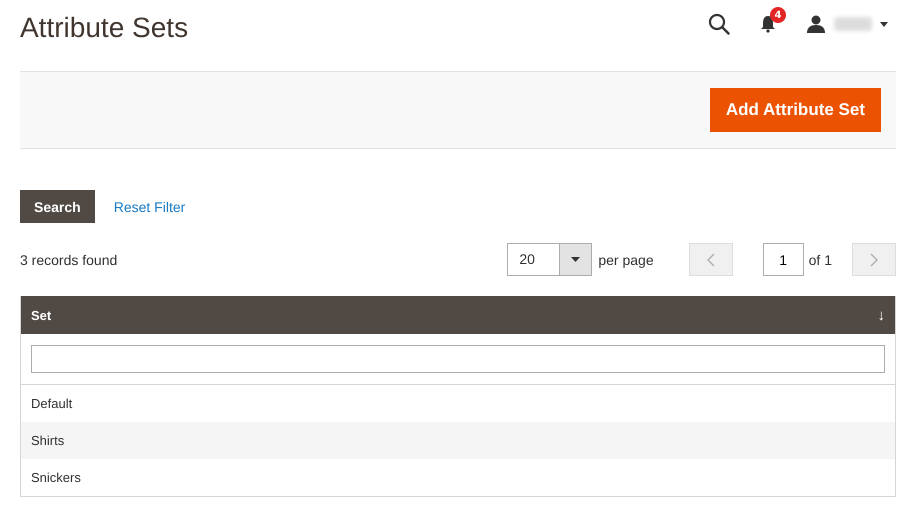  What do you see at coordinates (768, 24) in the screenshot?
I see `bell-icon` at bounding box center [768, 24].